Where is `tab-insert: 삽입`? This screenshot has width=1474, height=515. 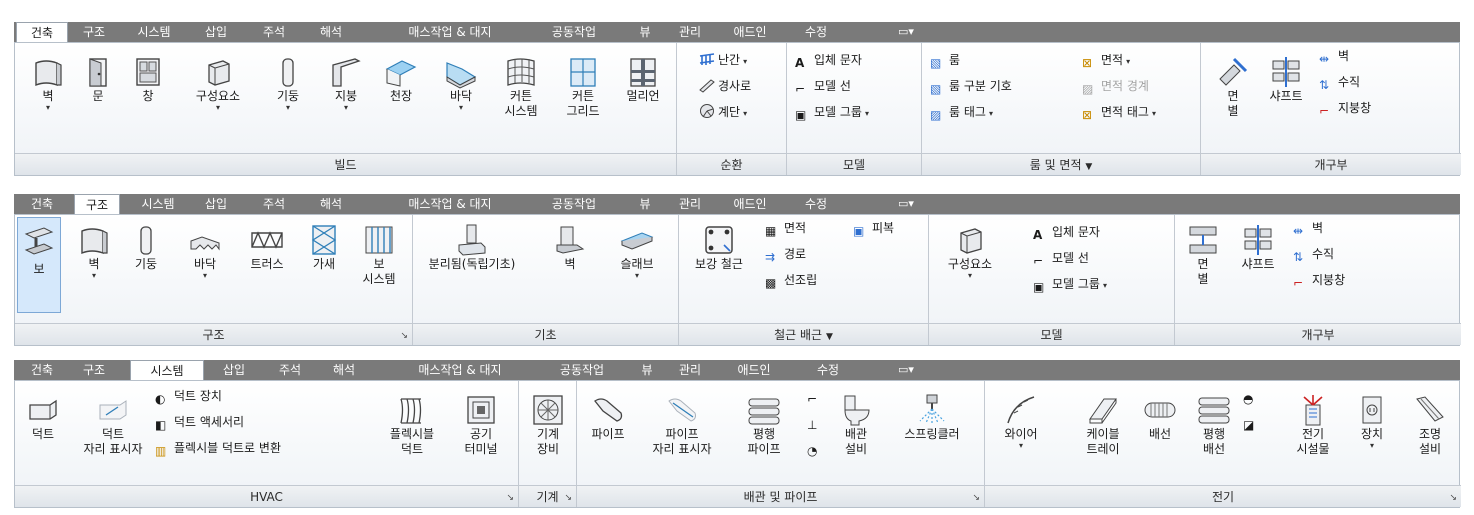 tab-insert: 삽입 is located at coordinates (216, 204).